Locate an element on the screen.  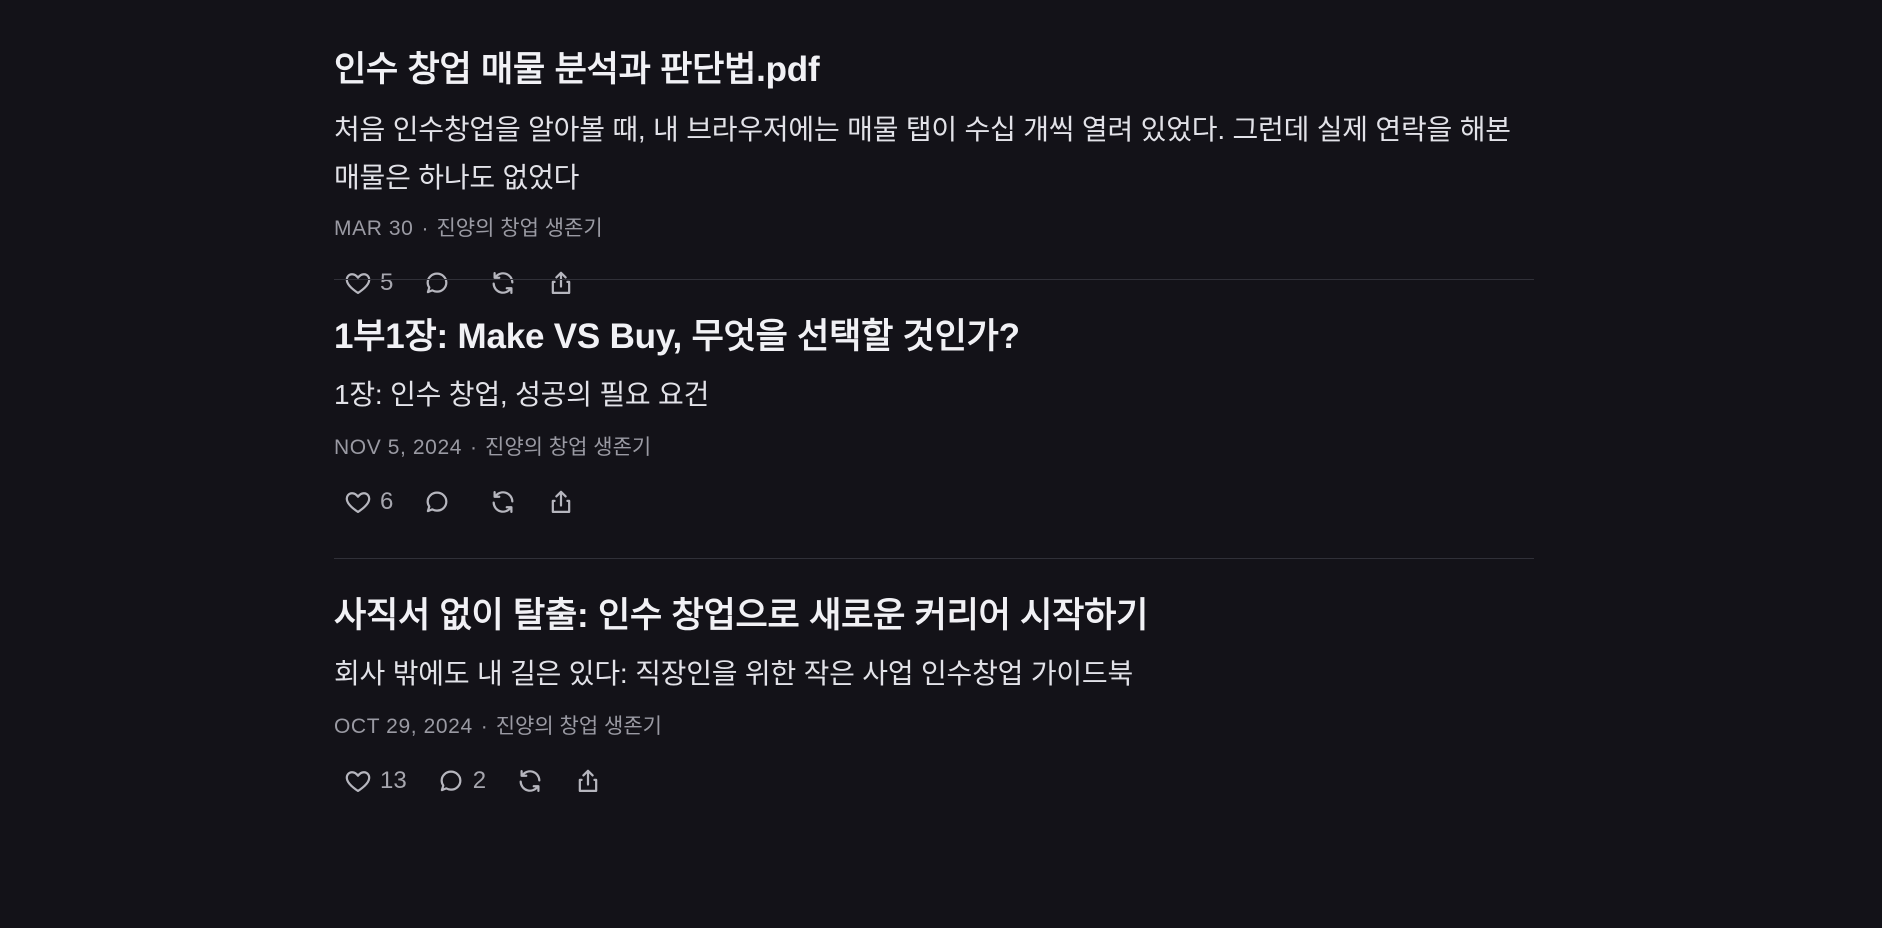
post-subtitle: 회사 밖에도 내 길은 있다: 직장인을 위한 작은 사업 인수창업 가이드북 is located at coordinates (934, 674).